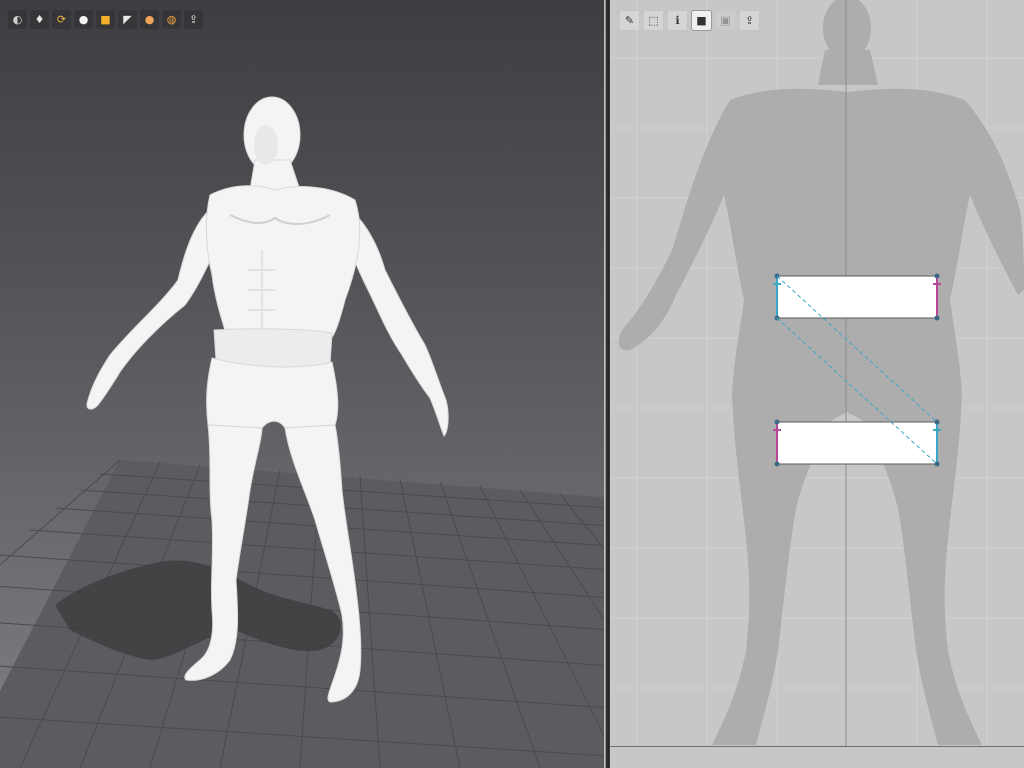 The image size is (1024, 768). I want to click on globe-button: ◍, so click(171, 19).